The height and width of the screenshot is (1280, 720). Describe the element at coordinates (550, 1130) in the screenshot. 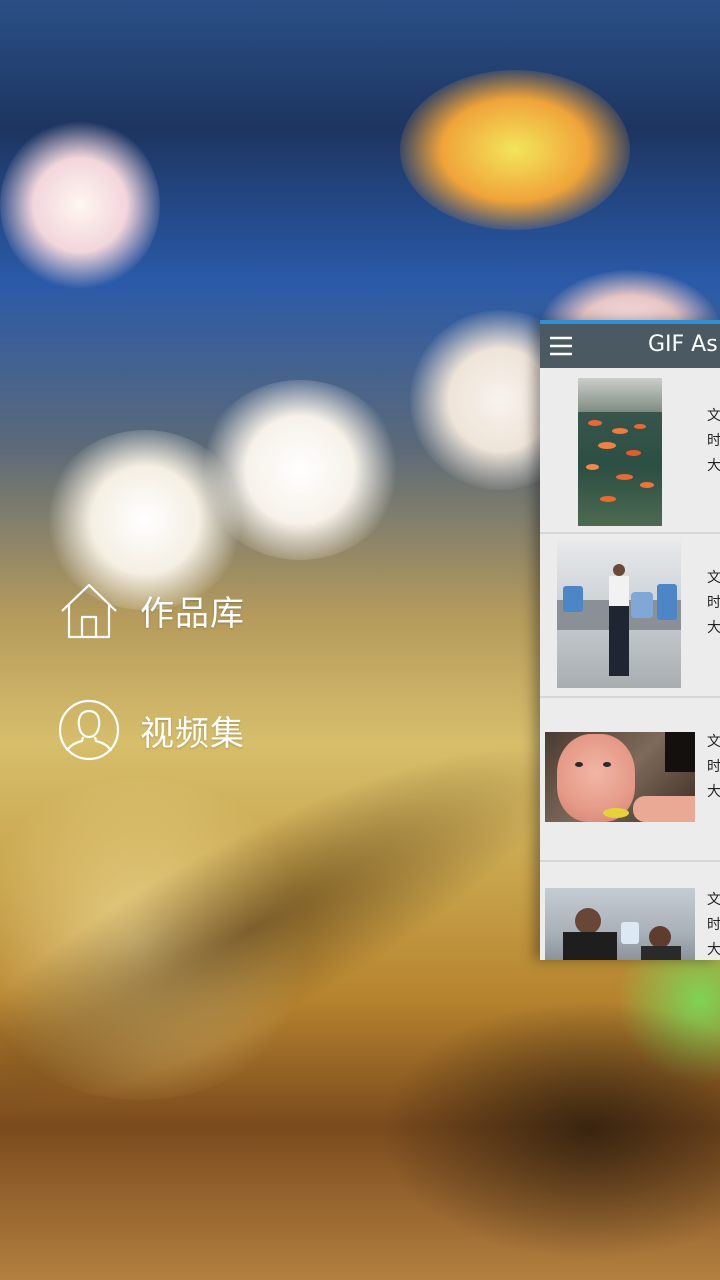

I see `dark-band` at that location.